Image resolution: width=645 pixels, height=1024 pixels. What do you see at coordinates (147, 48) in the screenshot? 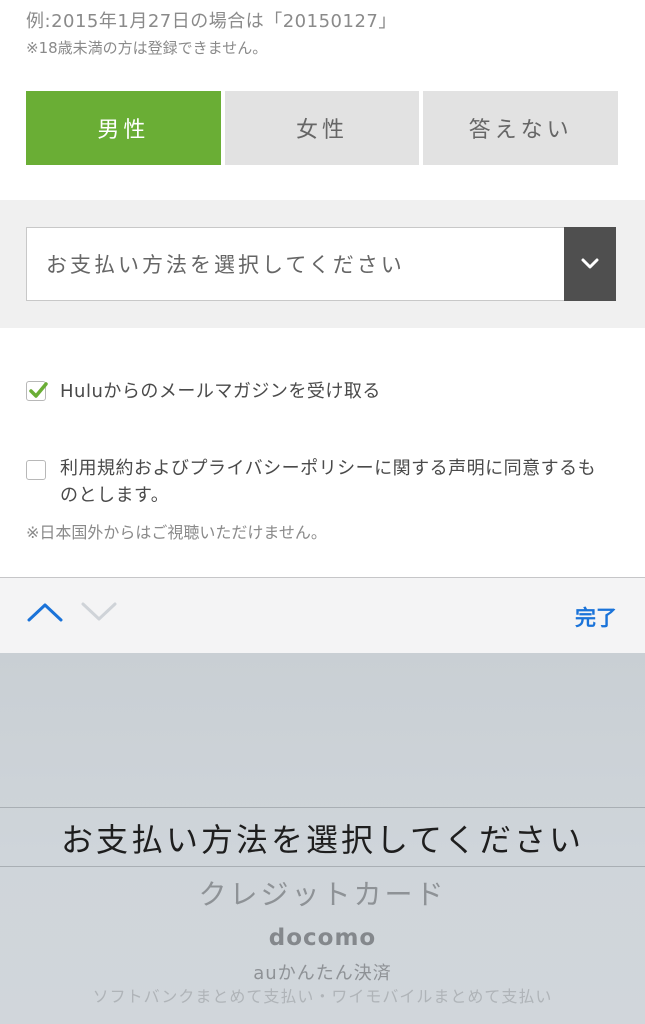
I see `age-restriction-notice: ※18歳未満の方は登録できません。` at bounding box center [147, 48].